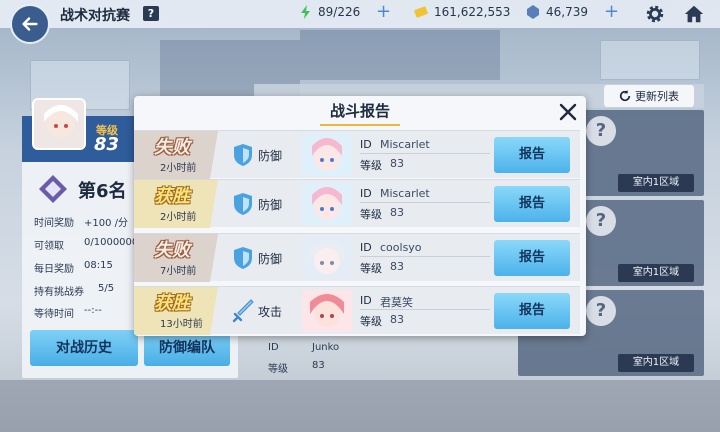 Image resolution: width=720 pixels, height=432 pixels. Describe the element at coordinates (181, 324) in the screenshot. I see `time-ago: 13小时前` at that location.